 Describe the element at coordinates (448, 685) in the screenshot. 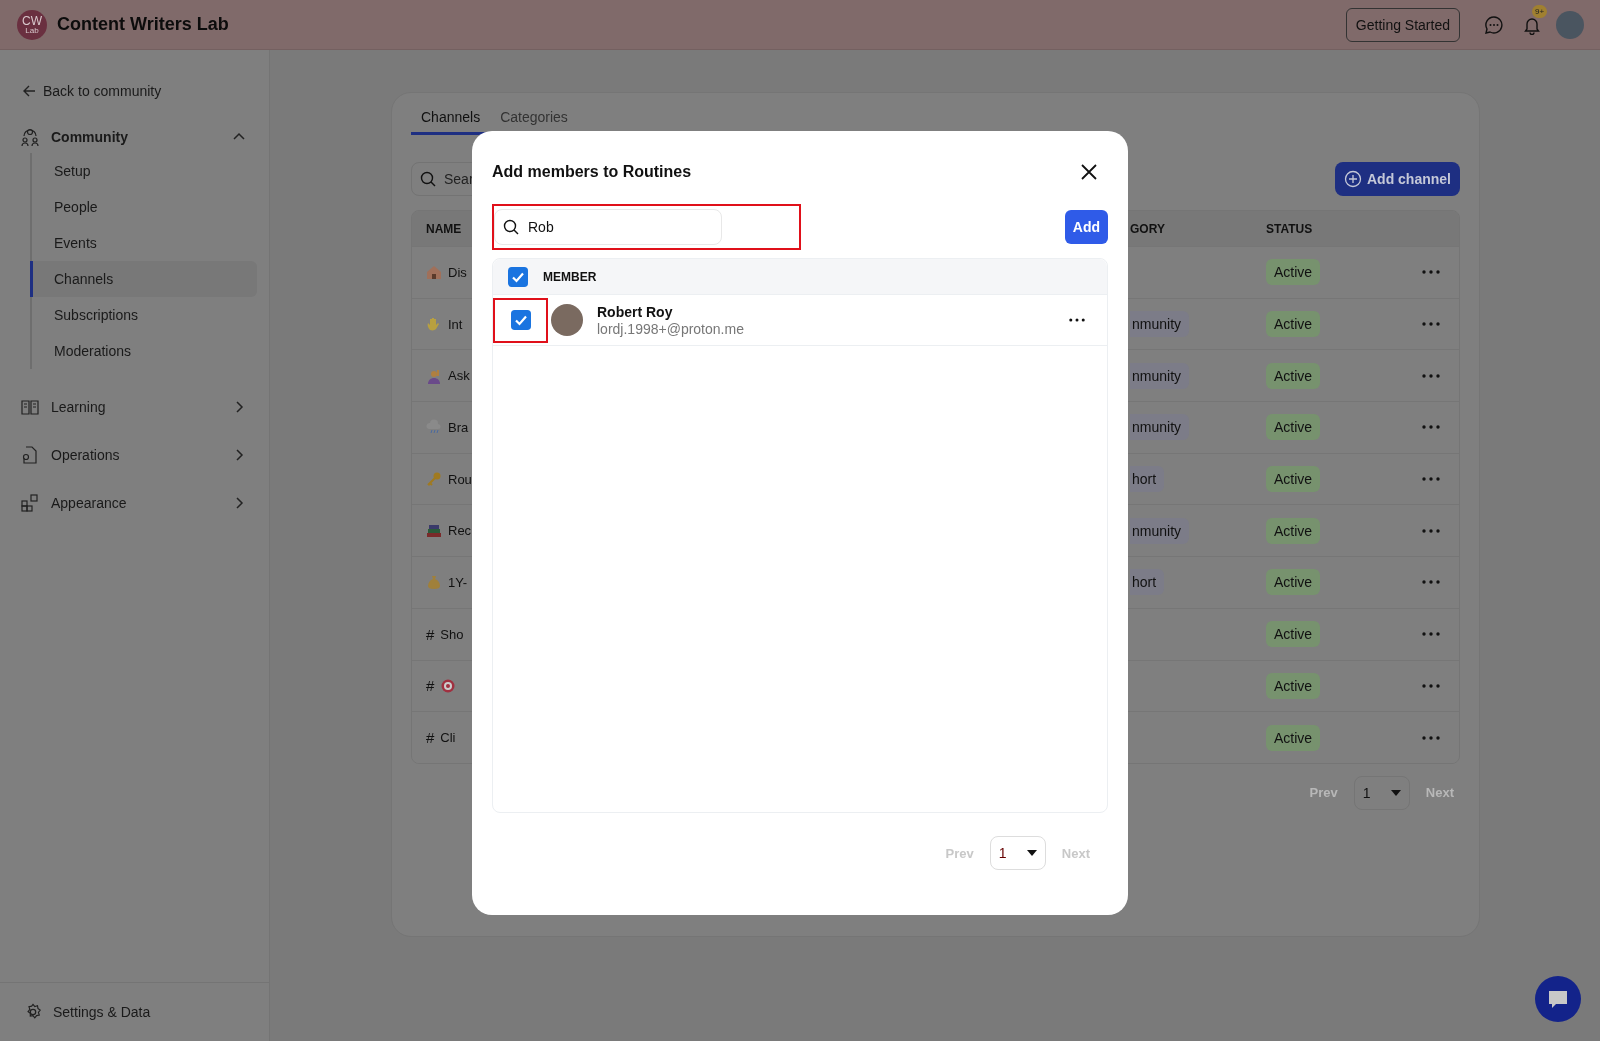

I see `target-icon` at that location.